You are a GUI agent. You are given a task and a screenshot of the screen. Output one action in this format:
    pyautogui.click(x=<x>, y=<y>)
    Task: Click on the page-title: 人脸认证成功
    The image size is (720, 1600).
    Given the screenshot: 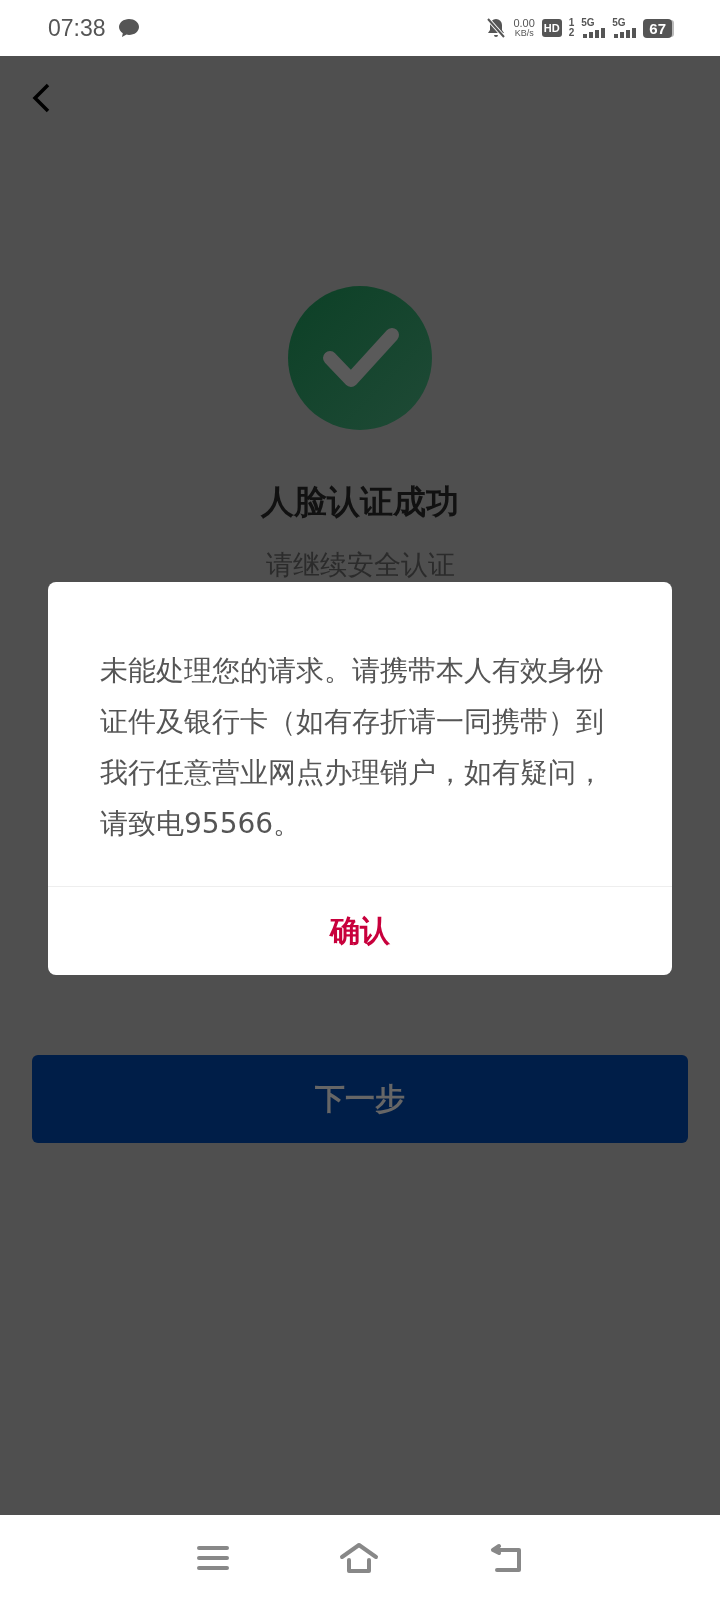 What is the action you would take?
    pyautogui.click(x=360, y=502)
    